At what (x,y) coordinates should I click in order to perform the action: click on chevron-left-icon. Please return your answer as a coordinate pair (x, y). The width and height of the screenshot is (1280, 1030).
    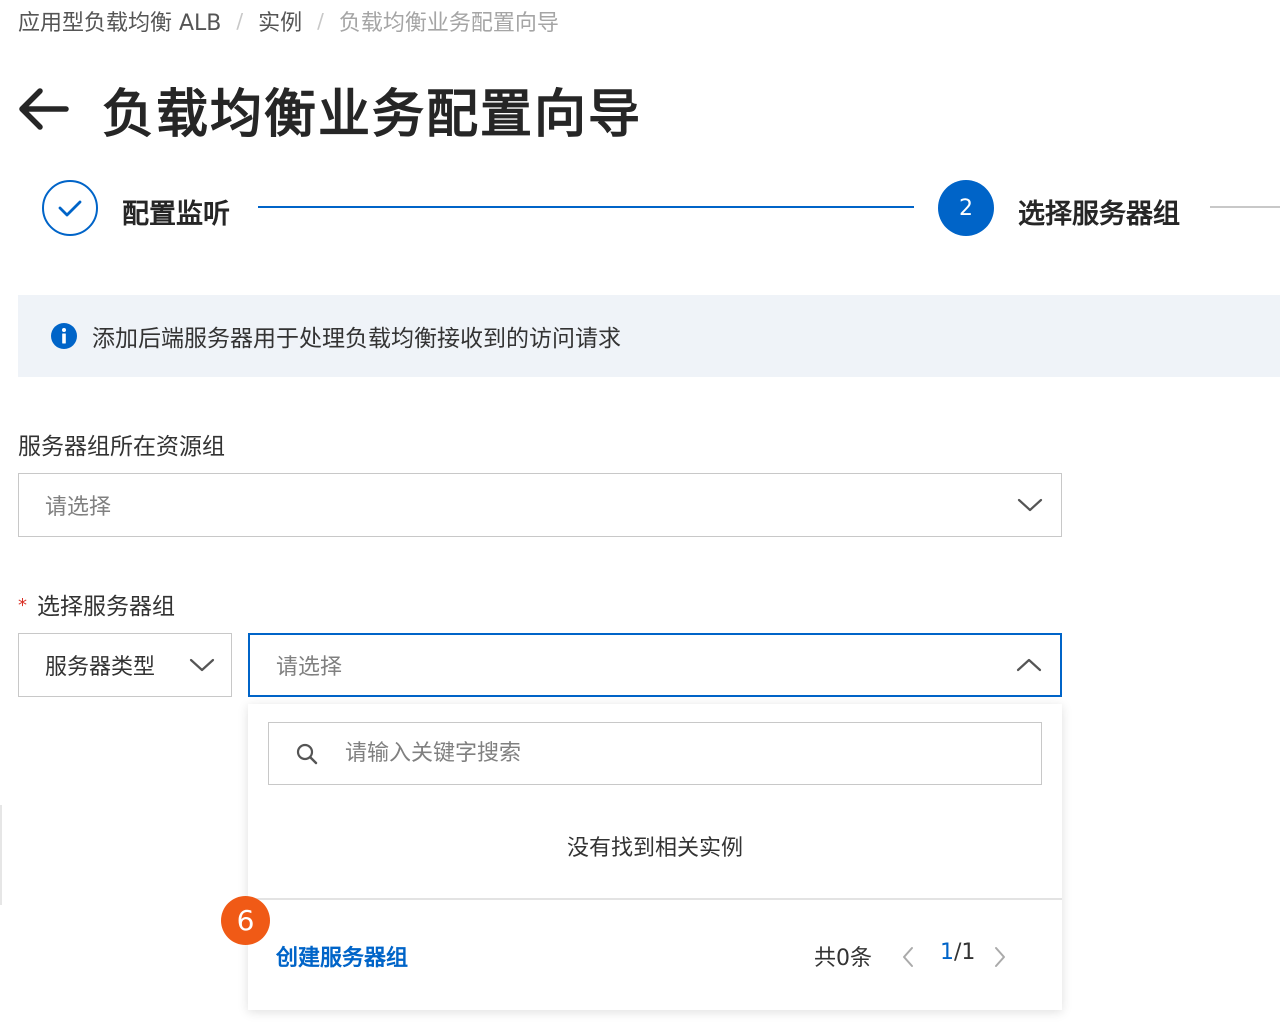
    Looking at the image, I should click on (908, 957).